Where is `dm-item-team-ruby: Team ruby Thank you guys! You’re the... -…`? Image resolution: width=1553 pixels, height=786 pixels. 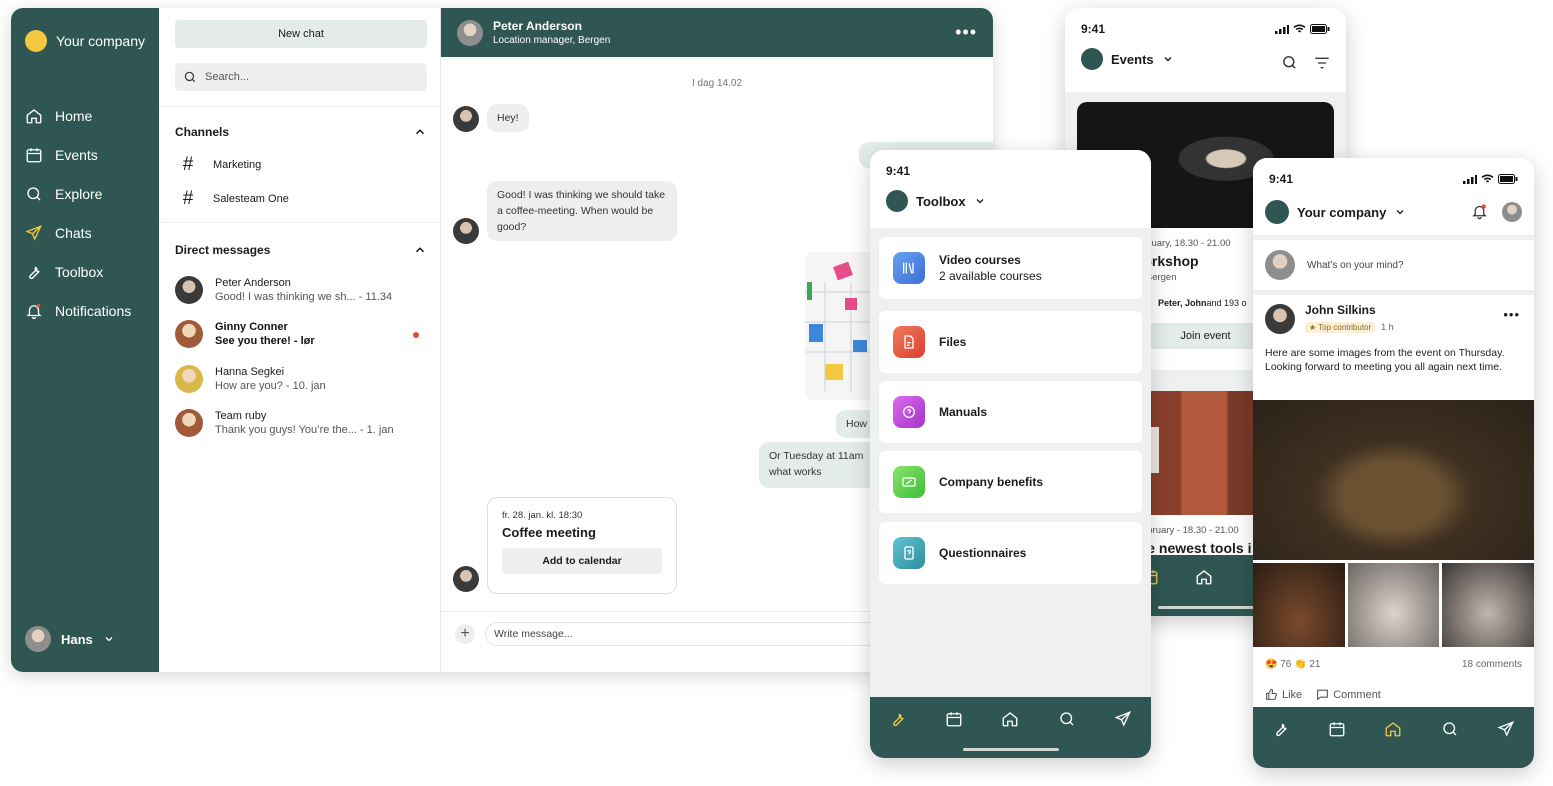 dm-item-team-ruby: Team ruby Thank you guys! You’re the... -… is located at coordinates (304, 423).